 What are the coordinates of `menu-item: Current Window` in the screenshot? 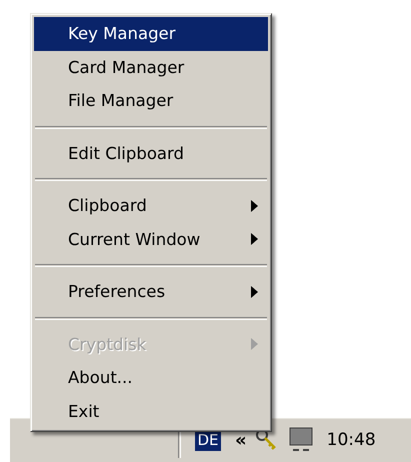 It's located at (151, 239).